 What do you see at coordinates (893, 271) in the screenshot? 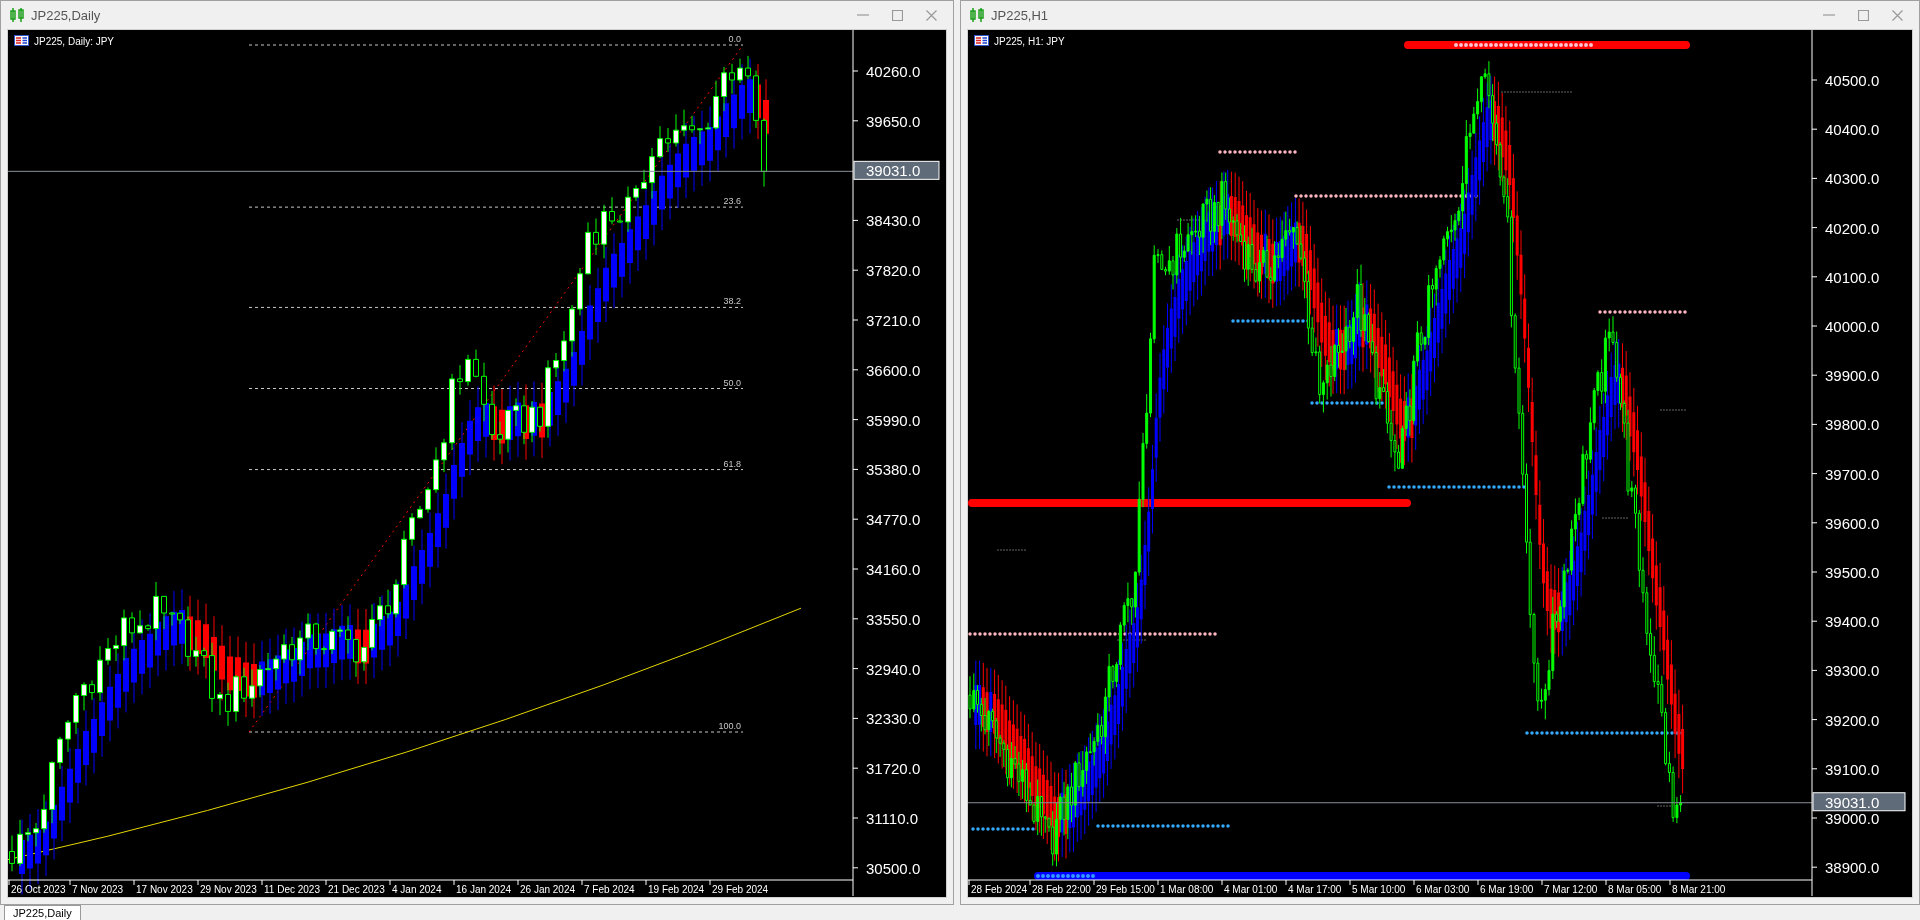
I see `price-axis-label: 37820.0` at bounding box center [893, 271].